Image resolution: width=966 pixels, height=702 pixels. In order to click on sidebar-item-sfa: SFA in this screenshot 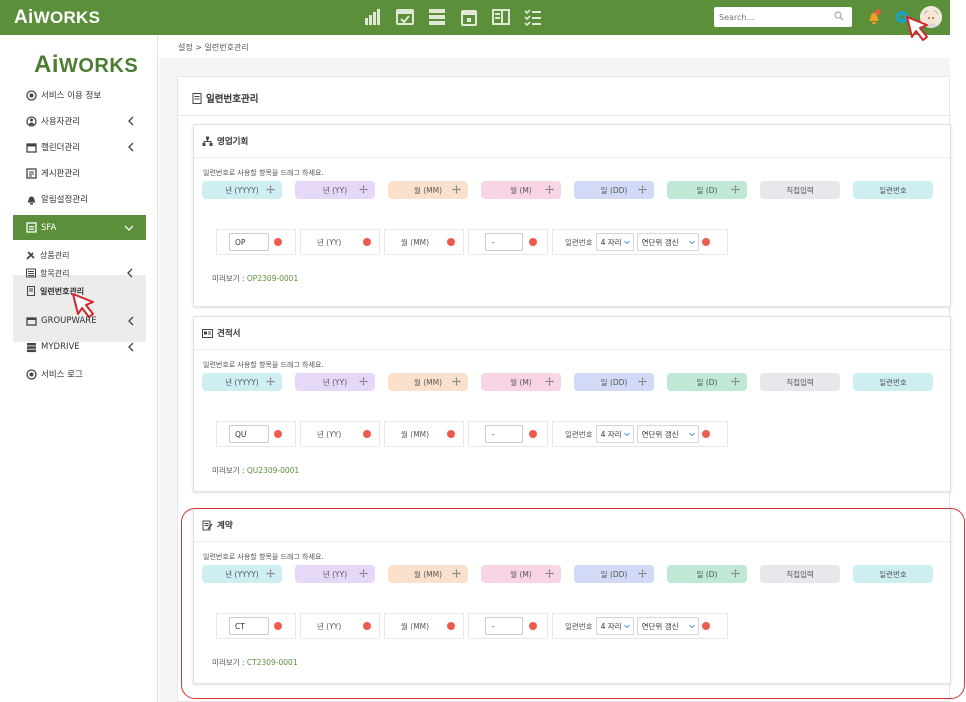, I will do `click(79, 227)`.